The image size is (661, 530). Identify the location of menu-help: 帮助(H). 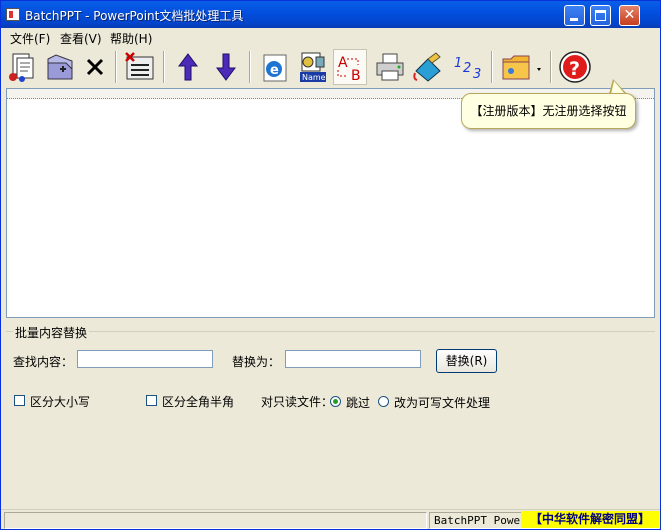
(131, 38).